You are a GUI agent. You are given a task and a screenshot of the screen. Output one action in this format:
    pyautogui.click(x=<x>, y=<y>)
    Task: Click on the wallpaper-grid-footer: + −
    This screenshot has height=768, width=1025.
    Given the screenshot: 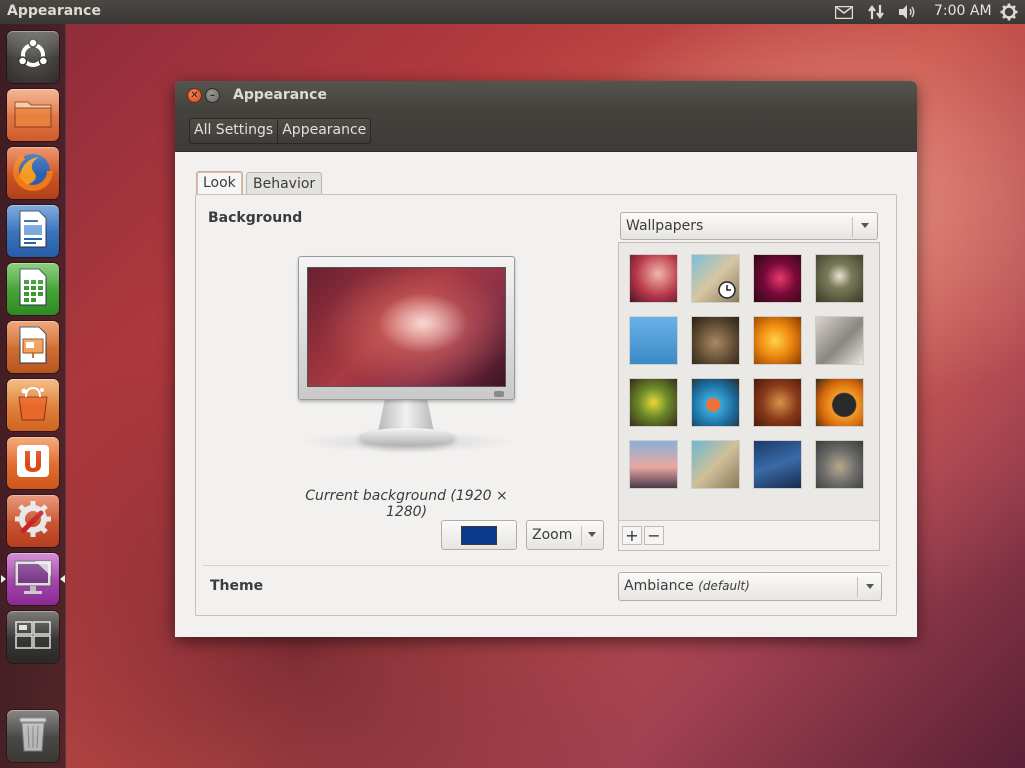 What is the action you would take?
    pyautogui.click(x=749, y=535)
    